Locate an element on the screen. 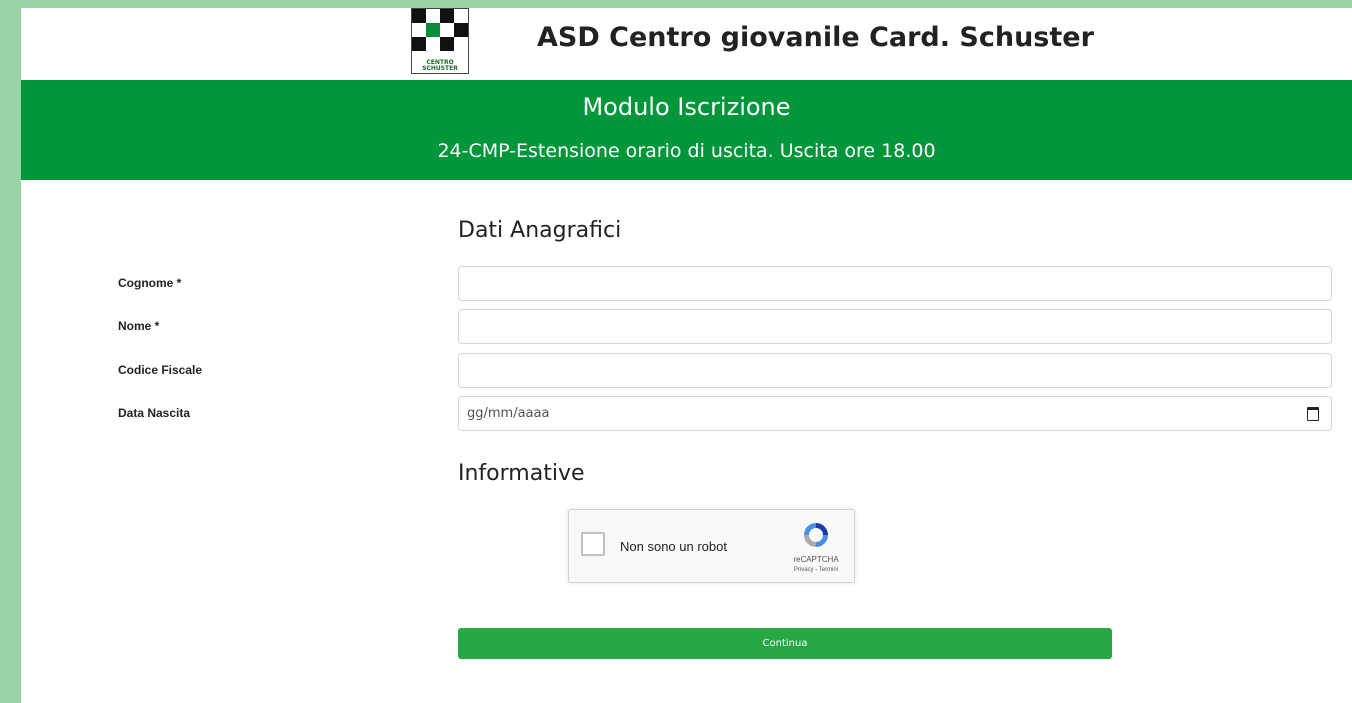  section-title-personal-data: Dati Anagrafici is located at coordinates (540, 230).